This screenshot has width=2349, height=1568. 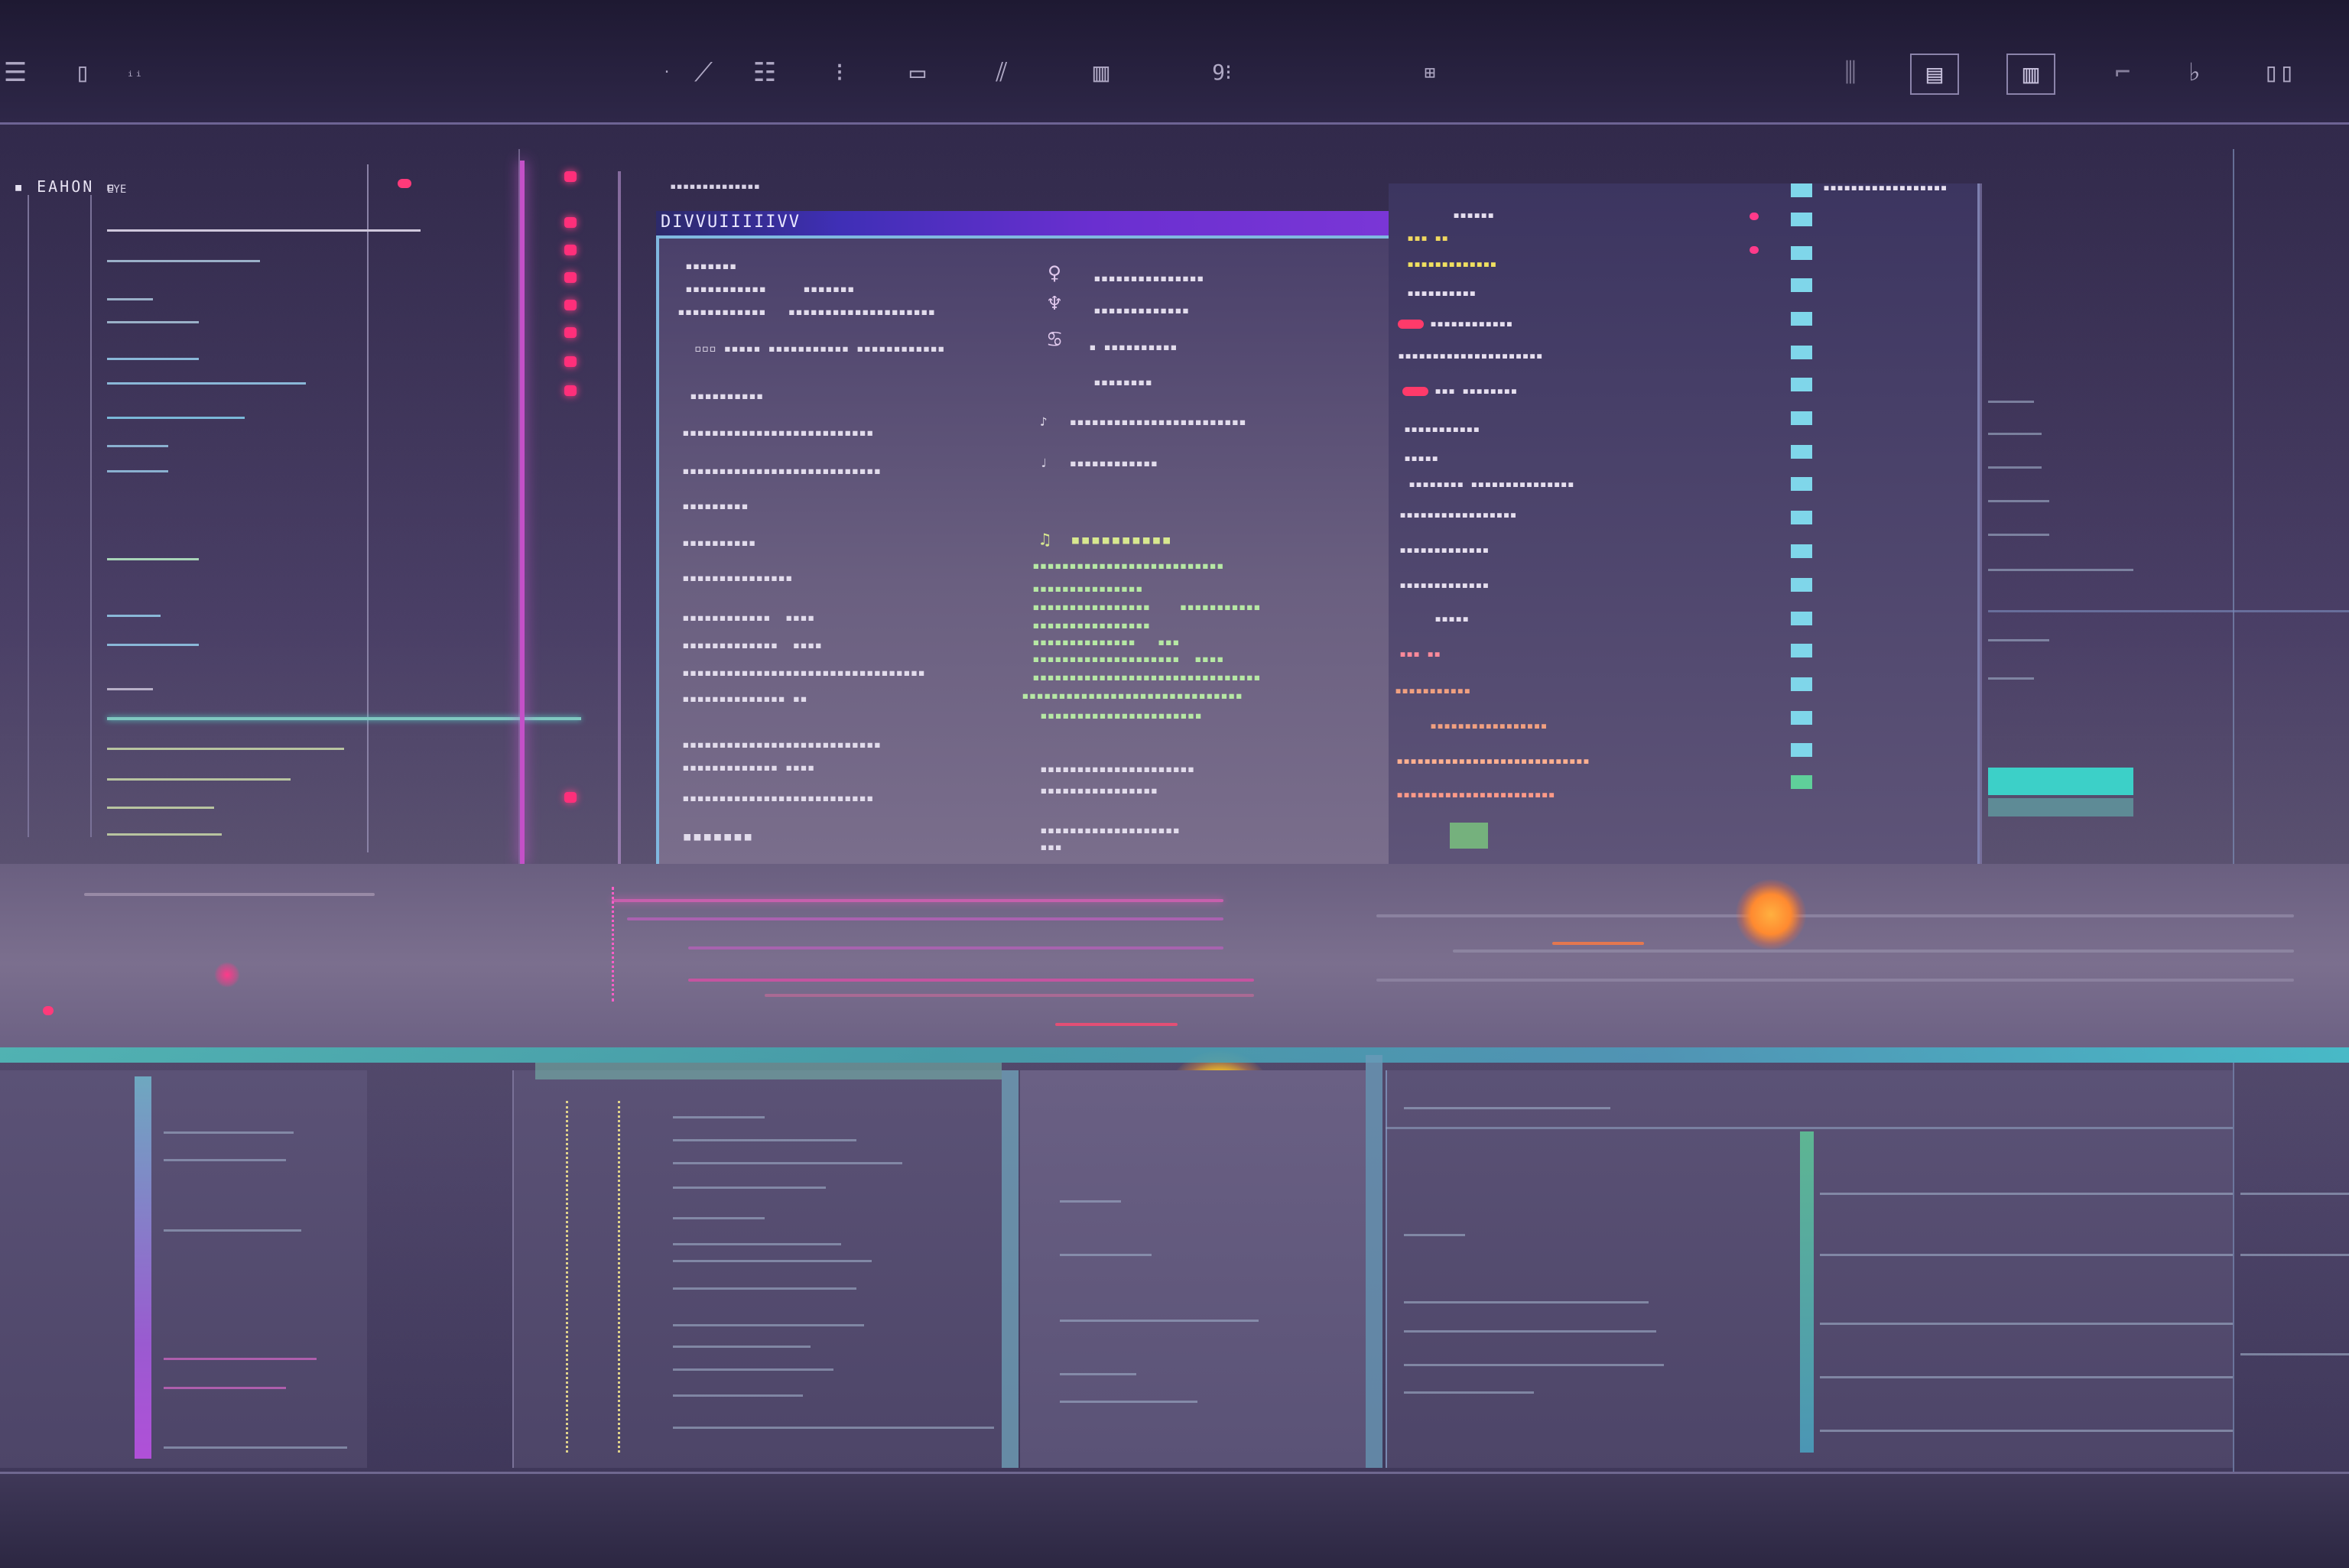 I want to click on frame-icon: ▭, so click(x=917, y=73).